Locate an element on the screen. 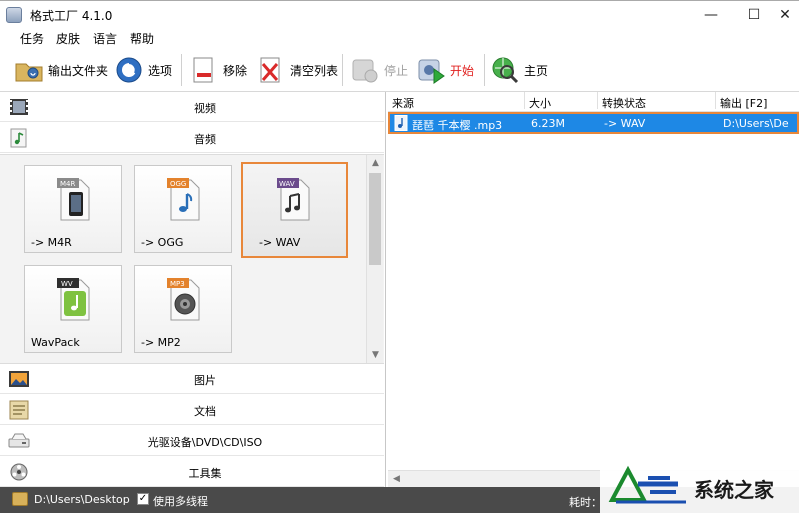 The width and height of the screenshot is (799, 513). mp2-label: -> MP2 is located at coordinates (161, 342).